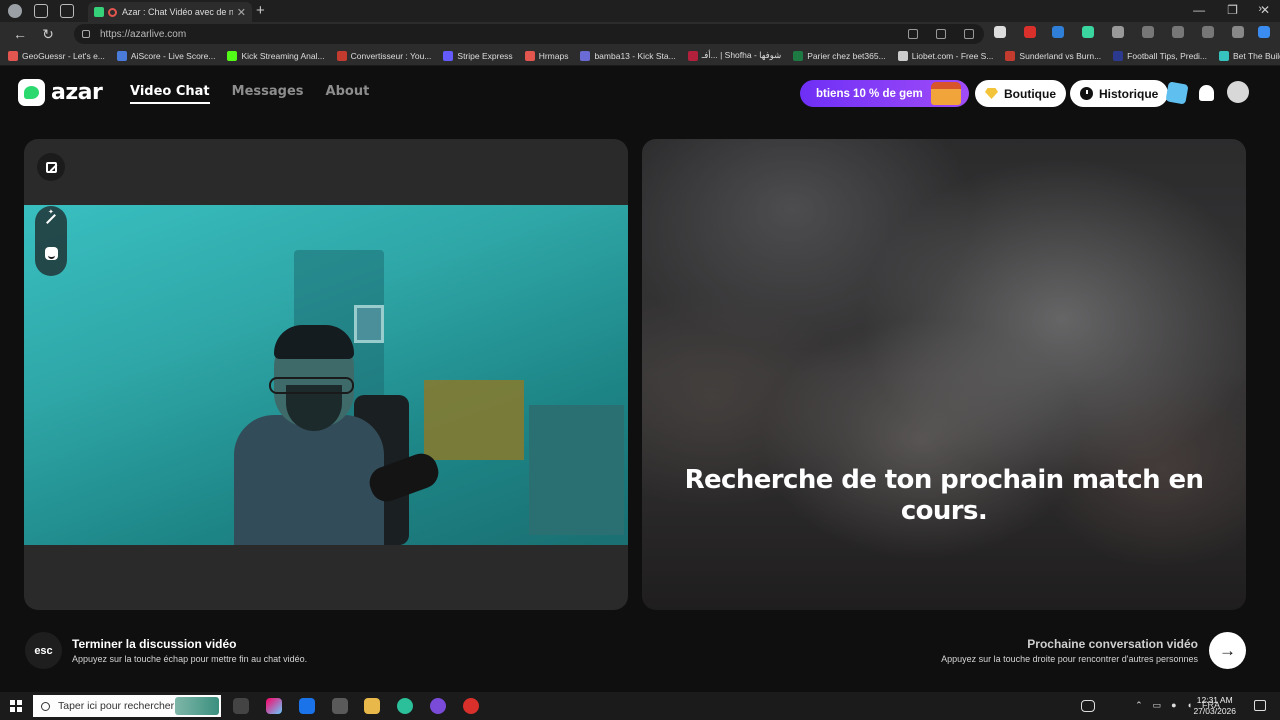 The image size is (1280, 720). Describe the element at coordinates (67, 11) in the screenshot. I see `tab-actions-icon` at that location.